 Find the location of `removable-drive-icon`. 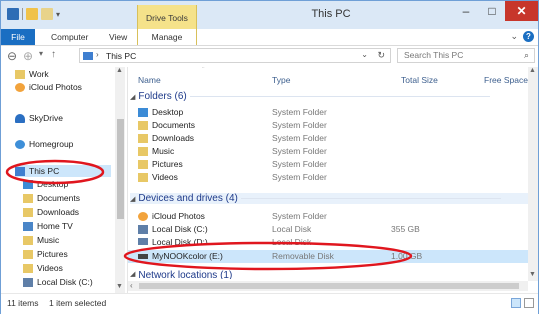

removable-drive-icon is located at coordinates (143, 256).